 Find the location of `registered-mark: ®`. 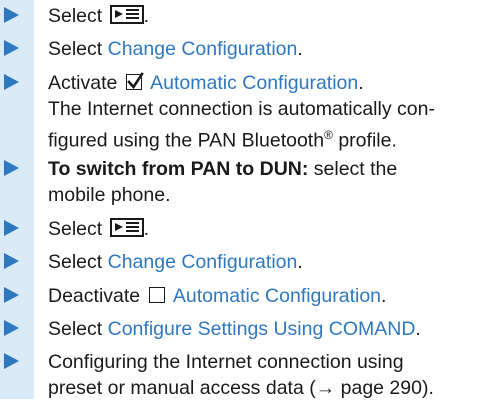

registered-mark: ® is located at coordinates (328, 135).